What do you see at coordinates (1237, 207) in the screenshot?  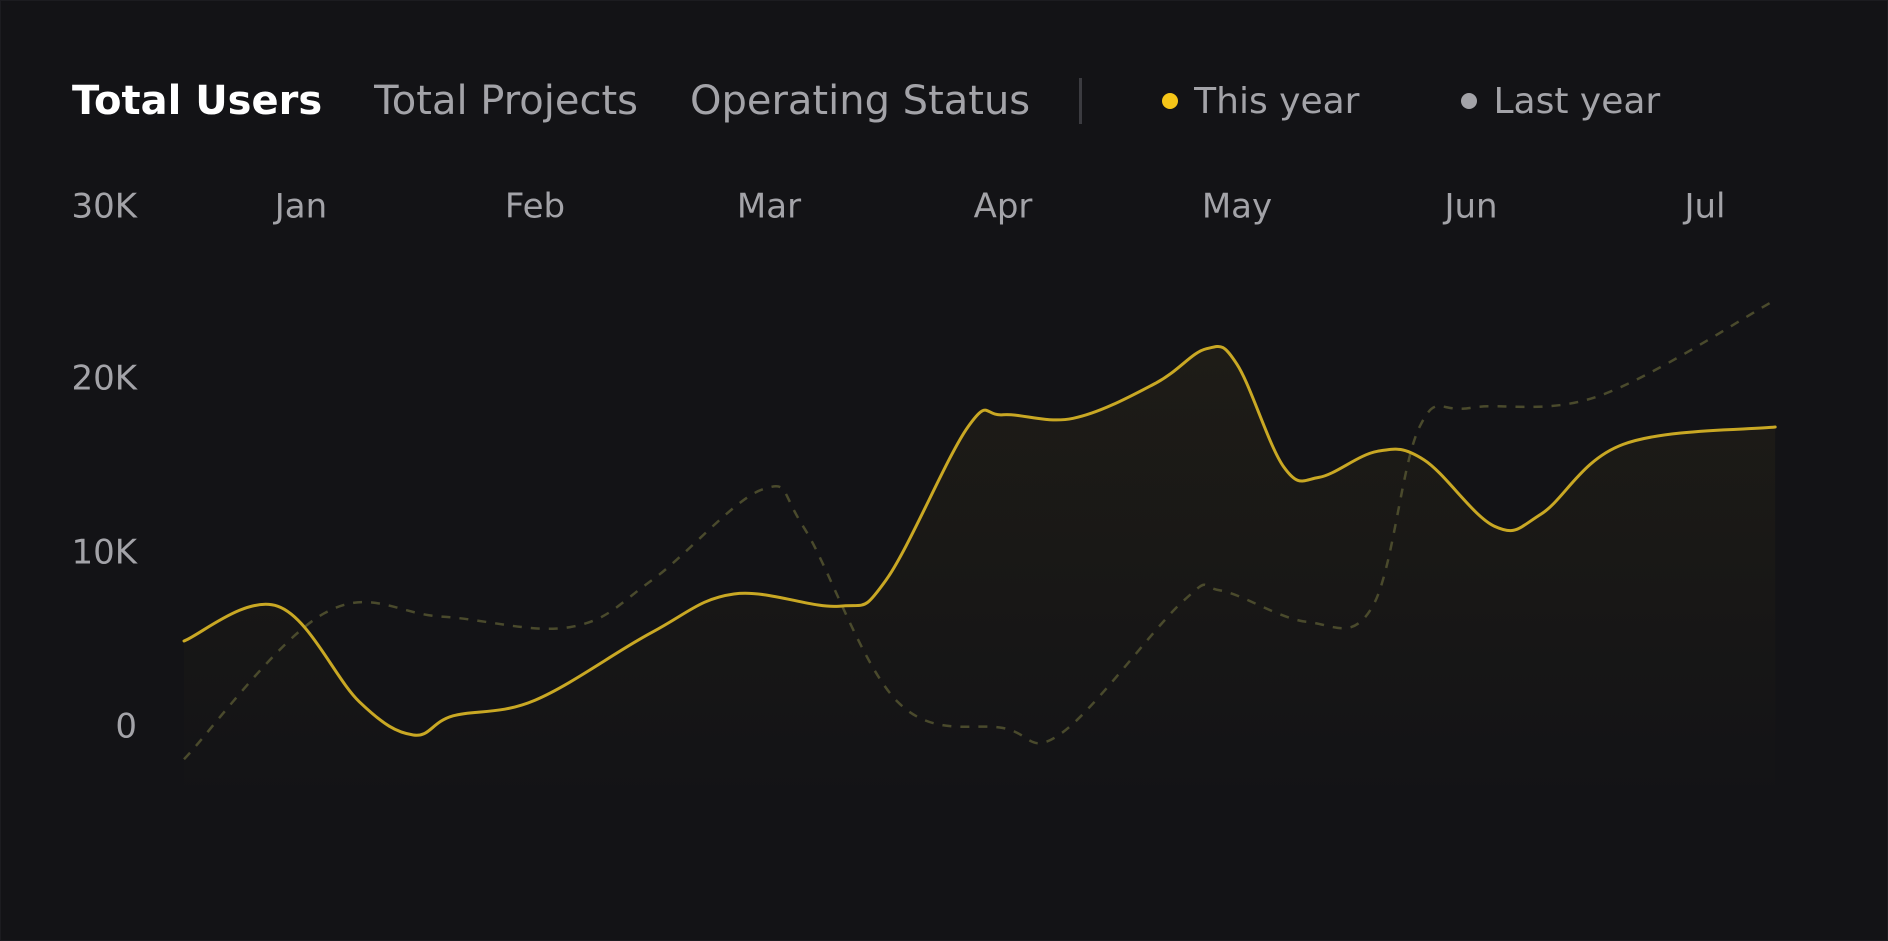 I see `x-tick-label: May` at bounding box center [1237, 207].